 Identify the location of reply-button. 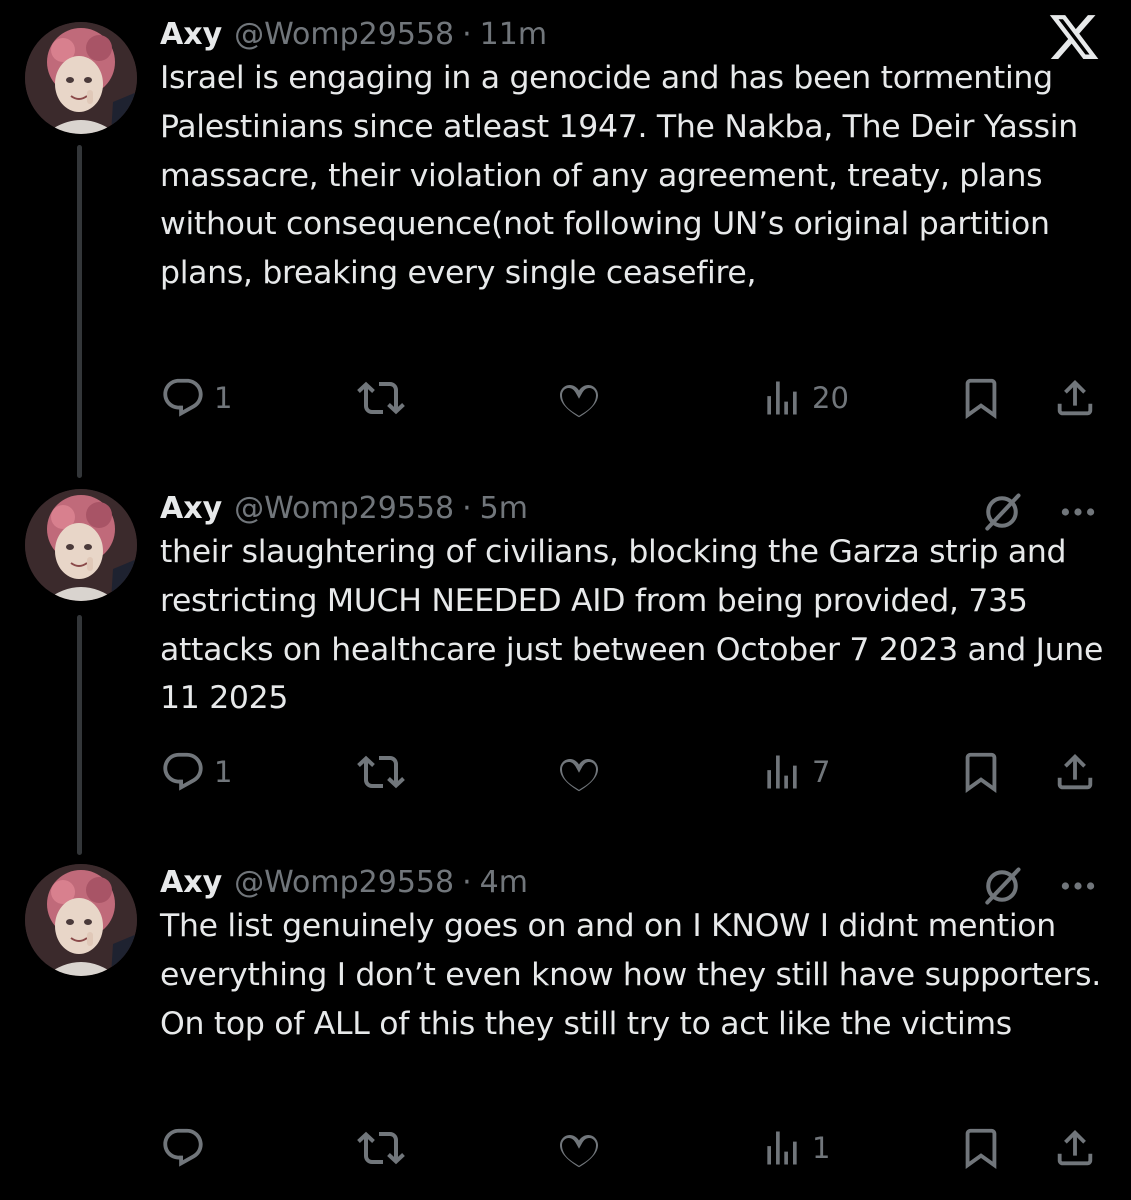
(187, 1148).